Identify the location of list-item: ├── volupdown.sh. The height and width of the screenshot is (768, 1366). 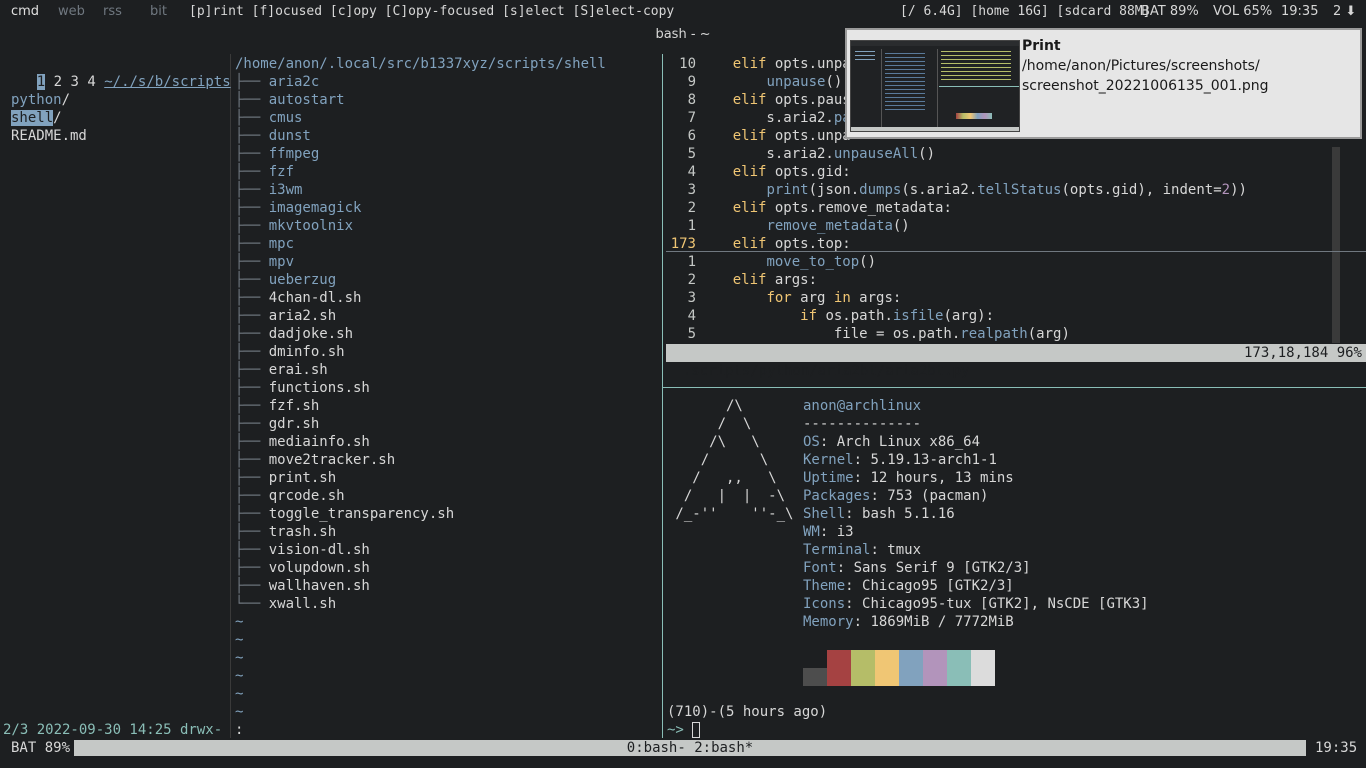
(302, 568).